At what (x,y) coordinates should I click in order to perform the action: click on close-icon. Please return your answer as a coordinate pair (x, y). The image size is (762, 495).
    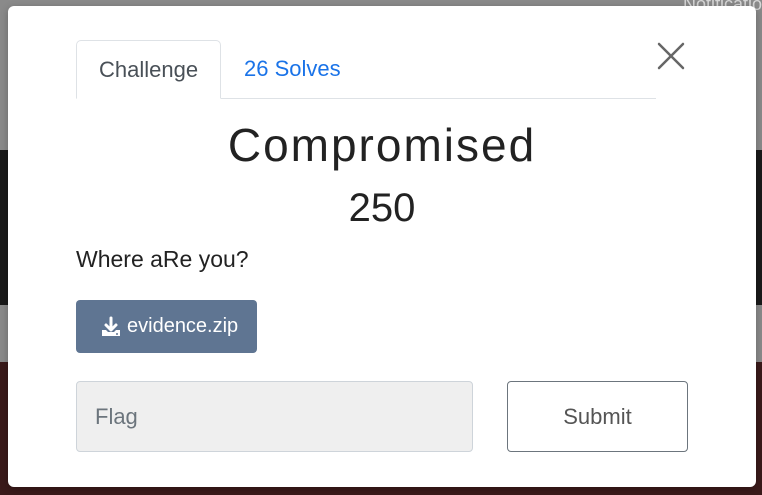
    Looking at the image, I should click on (671, 56).